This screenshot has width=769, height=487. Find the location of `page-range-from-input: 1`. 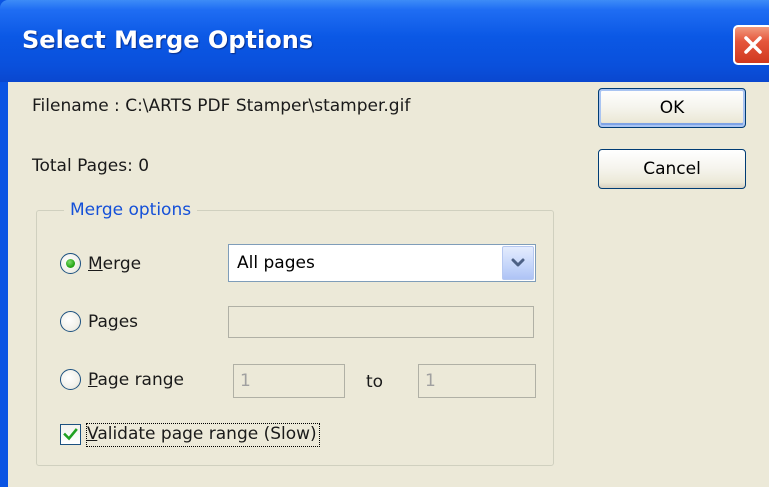

page-range-from-input: 1 is located at coordinates (289, 381).